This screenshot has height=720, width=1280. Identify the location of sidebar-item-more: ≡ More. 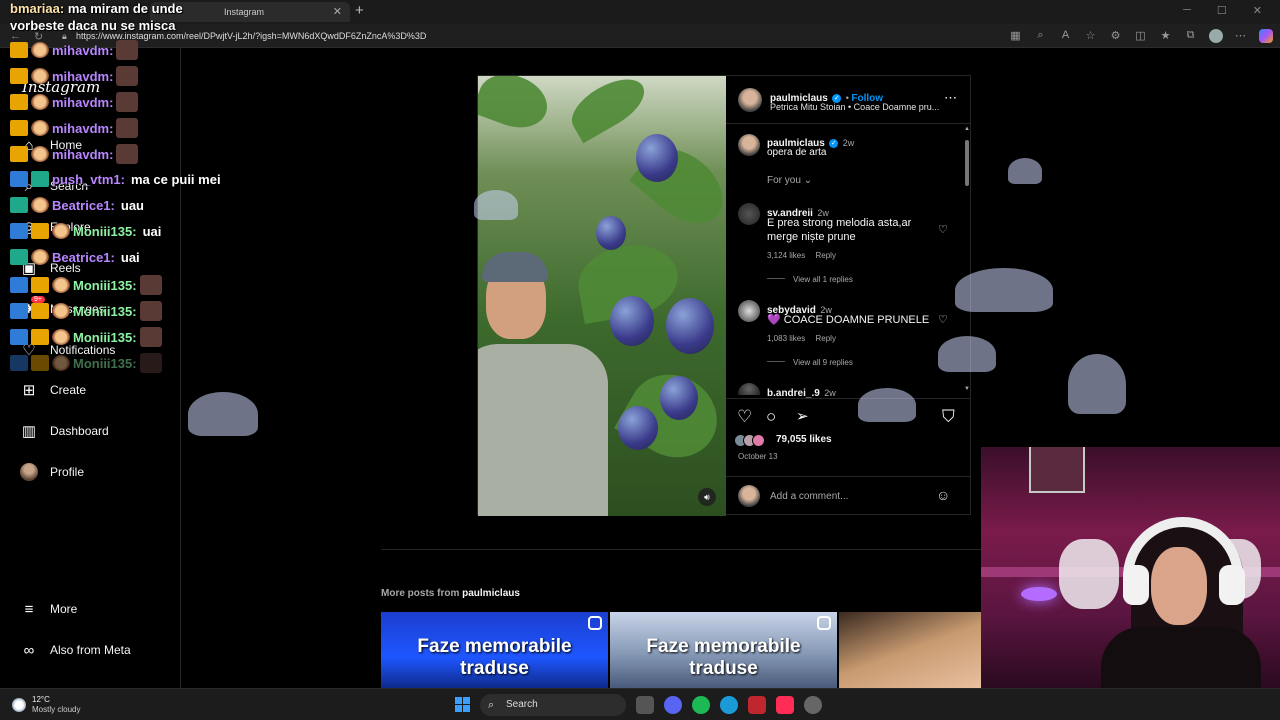
(49, 609).